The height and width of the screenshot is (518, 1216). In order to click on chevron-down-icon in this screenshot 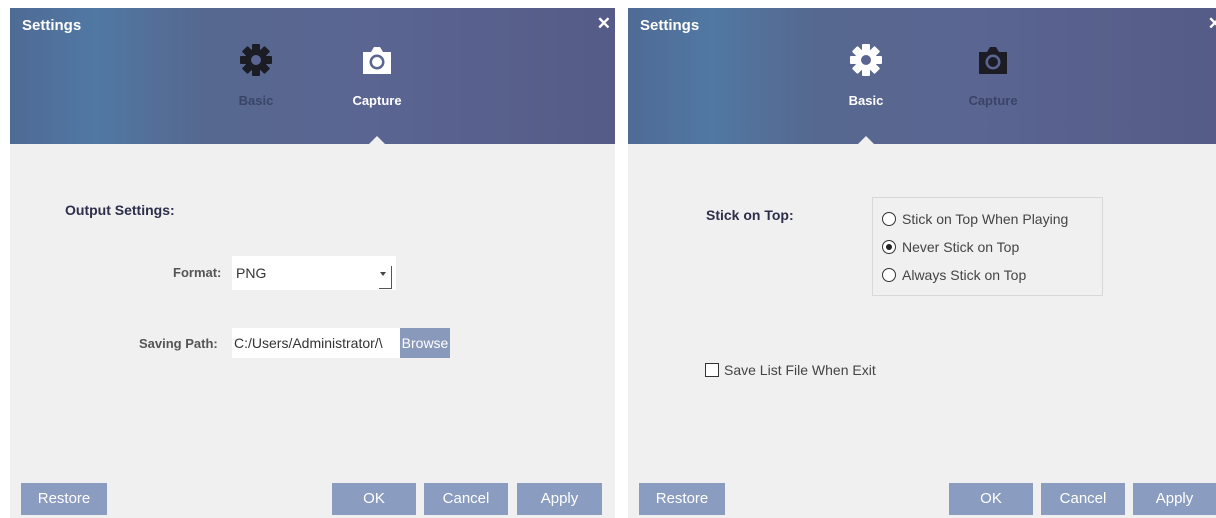, I will do `click(385, 277)`.